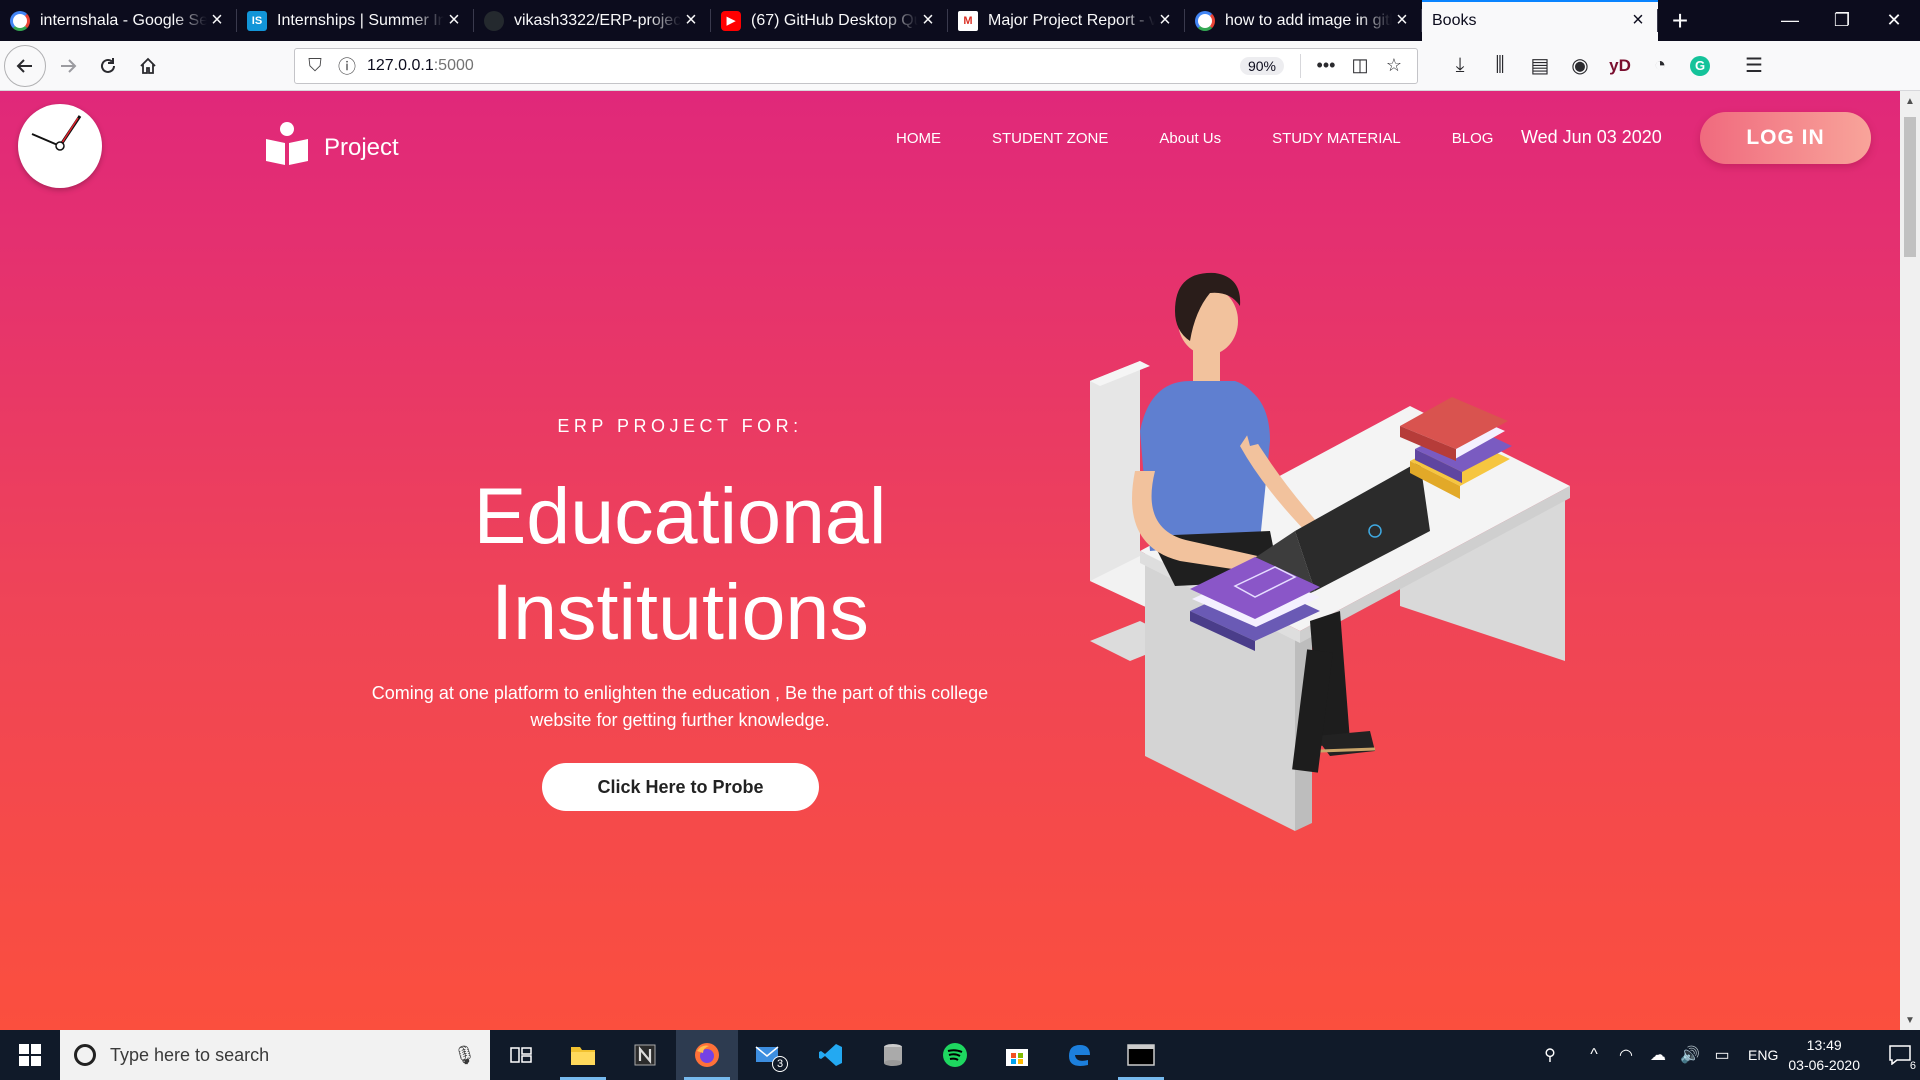 This screenshot has height=1080, width=1920. Describe the element at coordinates (1824, 1065) in the screenshot. I see `clock-date: 03-06-2020` at that location.